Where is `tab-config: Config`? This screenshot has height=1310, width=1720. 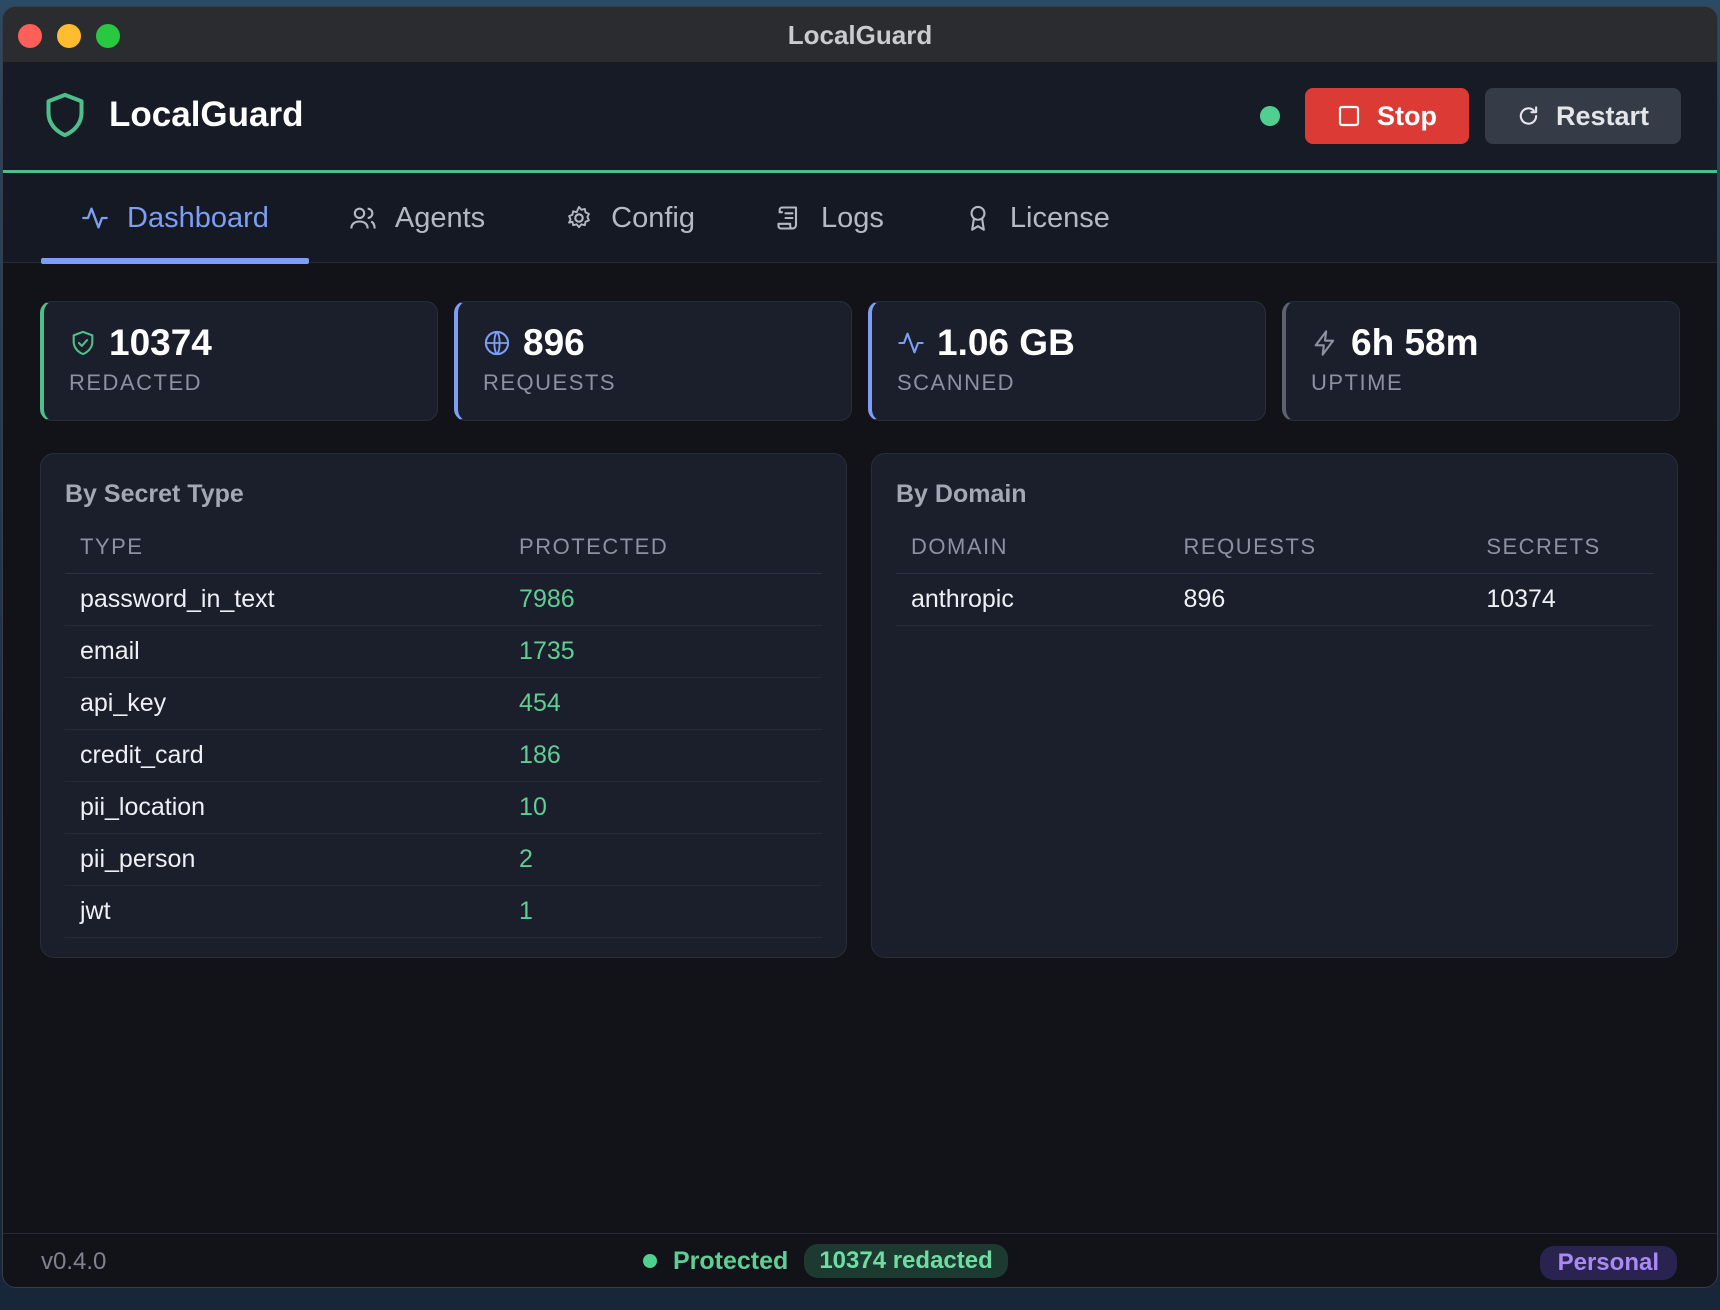 tab-config: Config is located at coordinates (630, 218).